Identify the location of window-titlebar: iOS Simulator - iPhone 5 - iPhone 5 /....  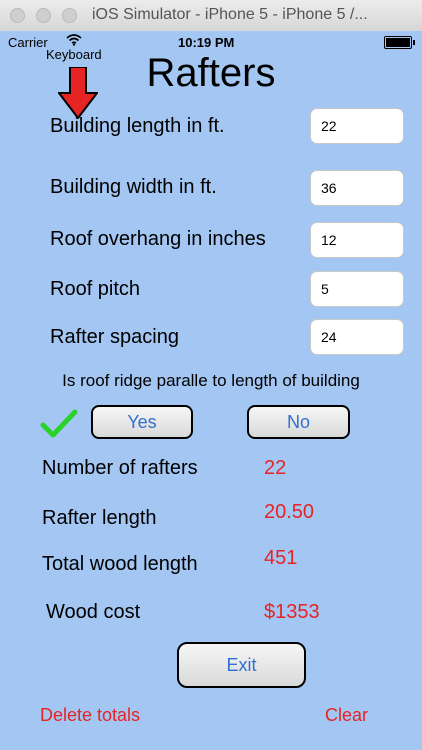
(211, 16).